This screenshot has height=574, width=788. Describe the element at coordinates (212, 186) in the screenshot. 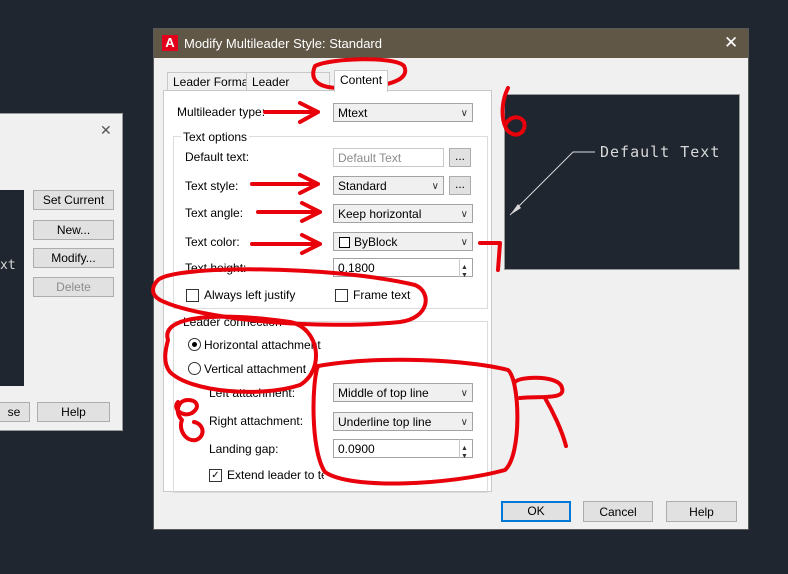

I see `text-style-label: Text style:` at that location.